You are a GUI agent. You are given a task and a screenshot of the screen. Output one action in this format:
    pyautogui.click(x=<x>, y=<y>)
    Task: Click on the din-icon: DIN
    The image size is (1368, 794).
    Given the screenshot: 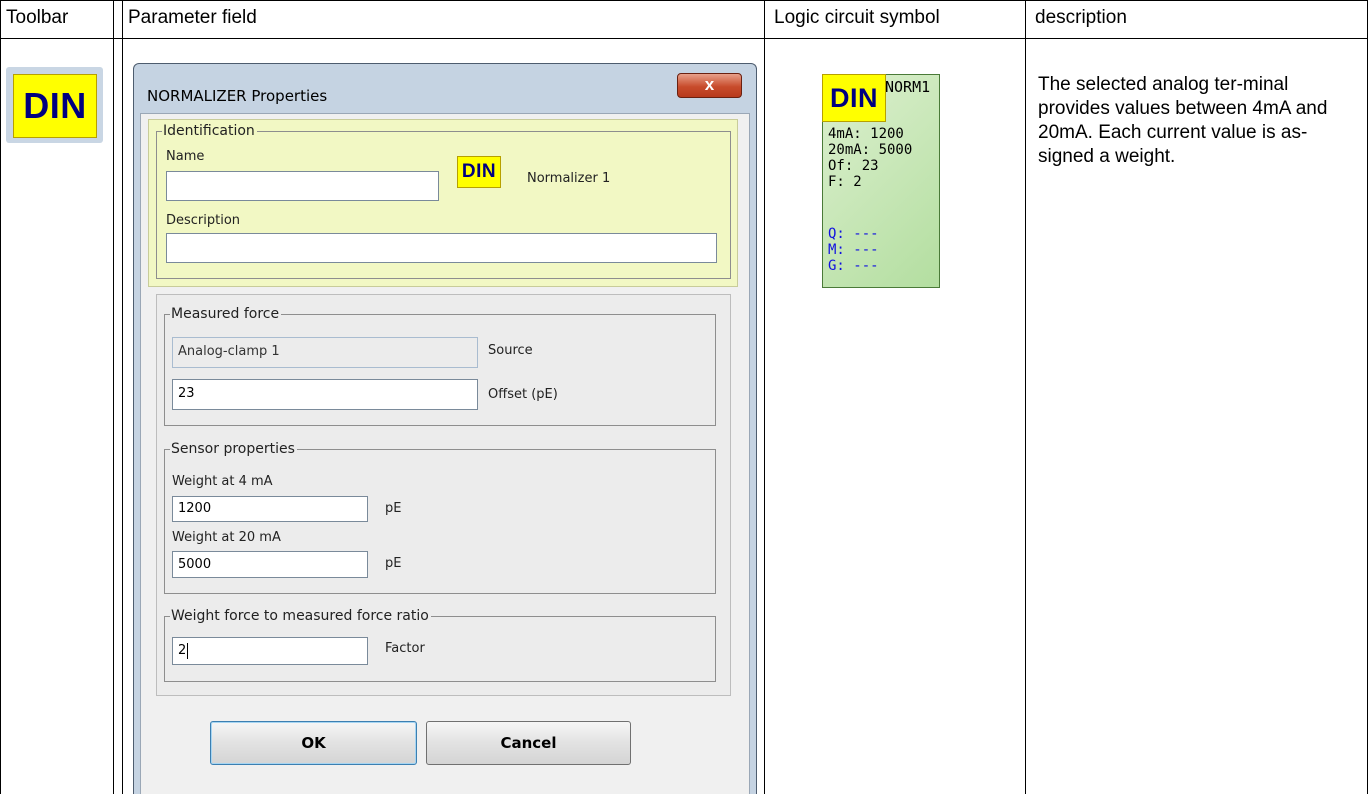 What is the action you would take?
    pyautogui.click(x=55, y=106)
    